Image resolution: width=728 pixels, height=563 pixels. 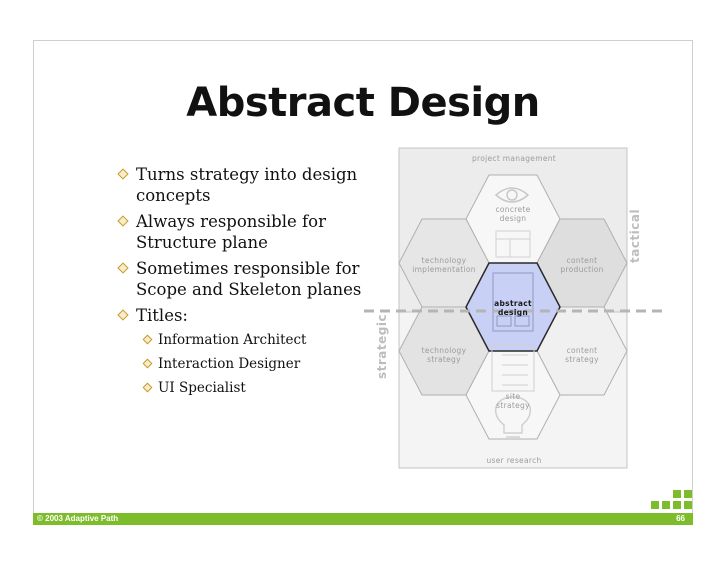 What do you see at coordinates (582, 265) in the screenshot?
I see `label-content-production: content production` at bounding box center [582, 265].